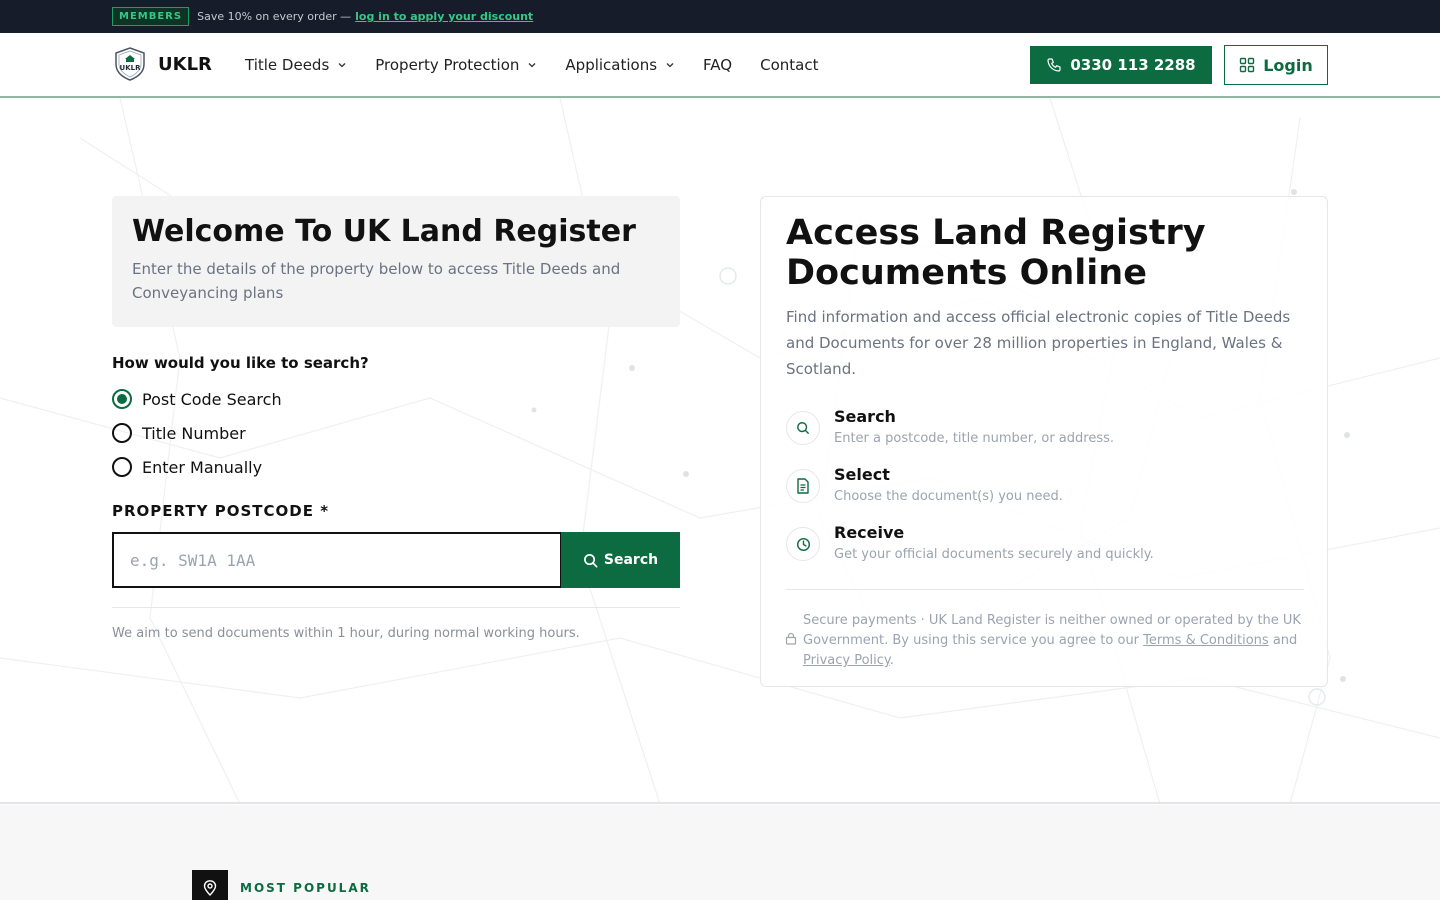  What do you see at coordinates (791, 638) in the screenshot?
I see `lock-icon` at bounding box center [791, 638].